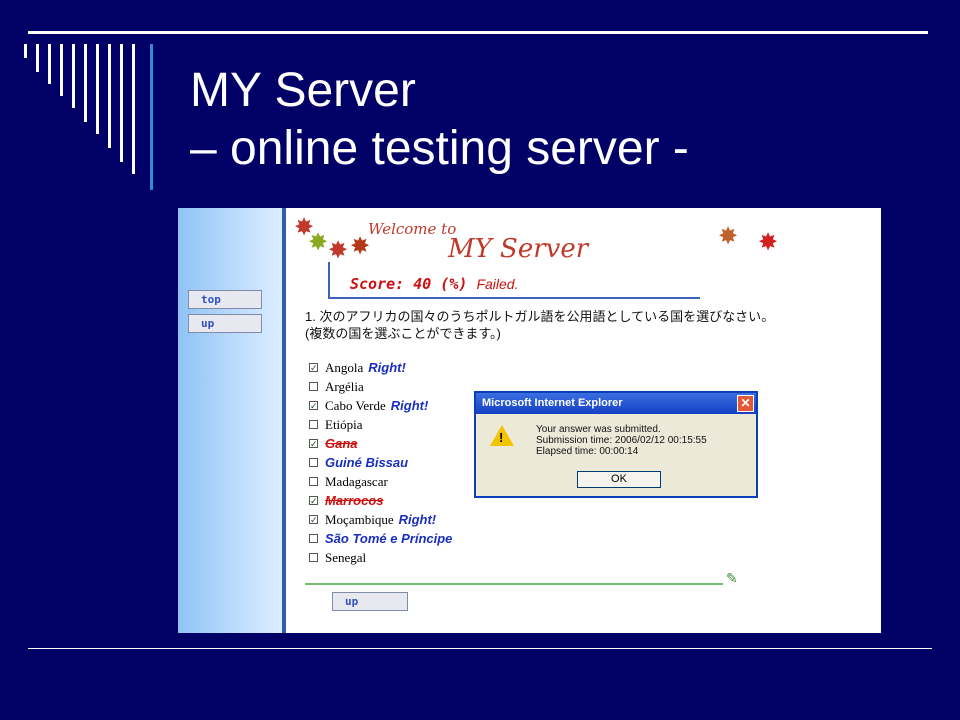 This screenshot has height=720, width=960. I want to click on dialog-line2: Submission time: 2006/02/12 00:15:55, so click(621, 440).